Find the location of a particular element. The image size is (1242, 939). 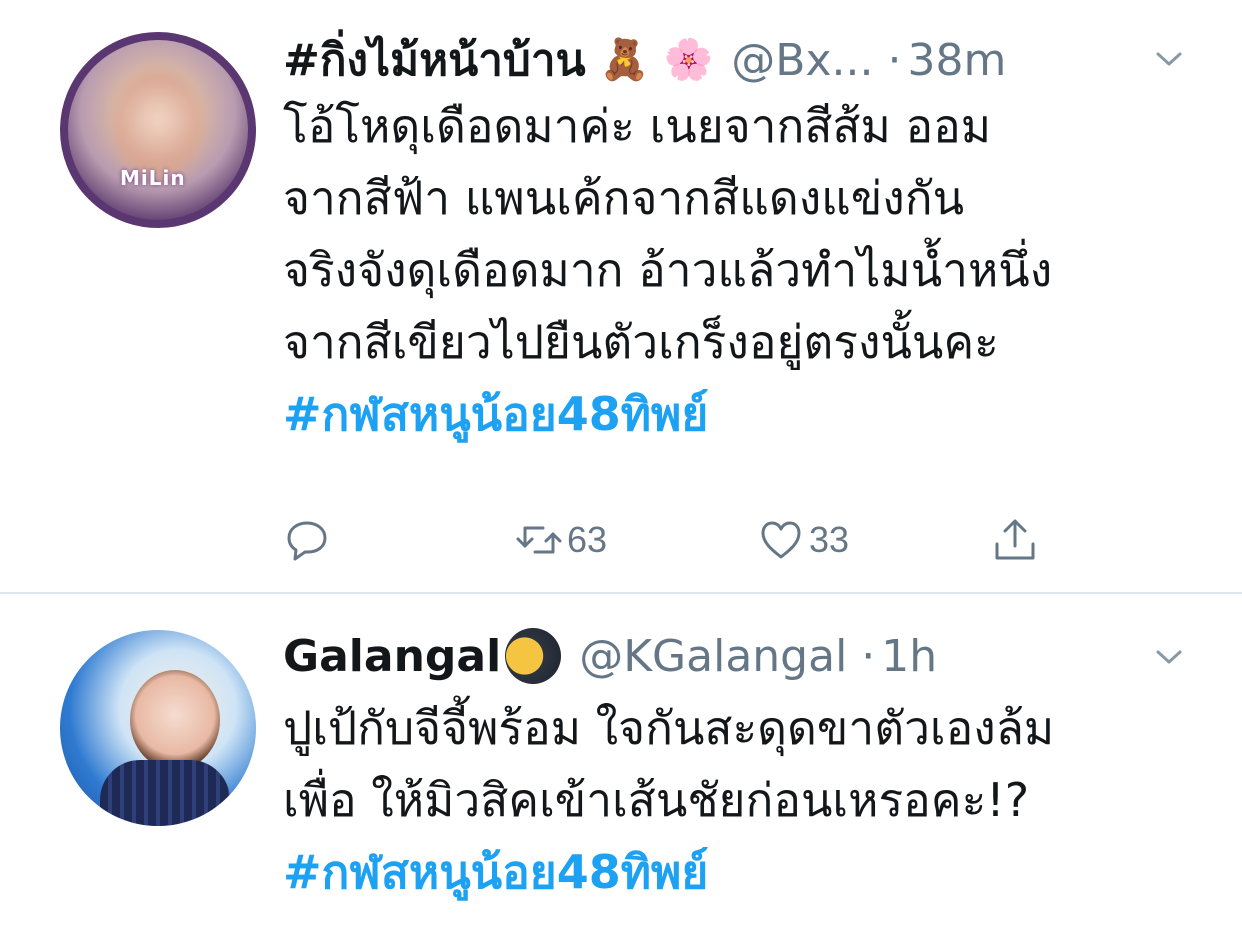

share-button is located at coordinates (1015, 540).